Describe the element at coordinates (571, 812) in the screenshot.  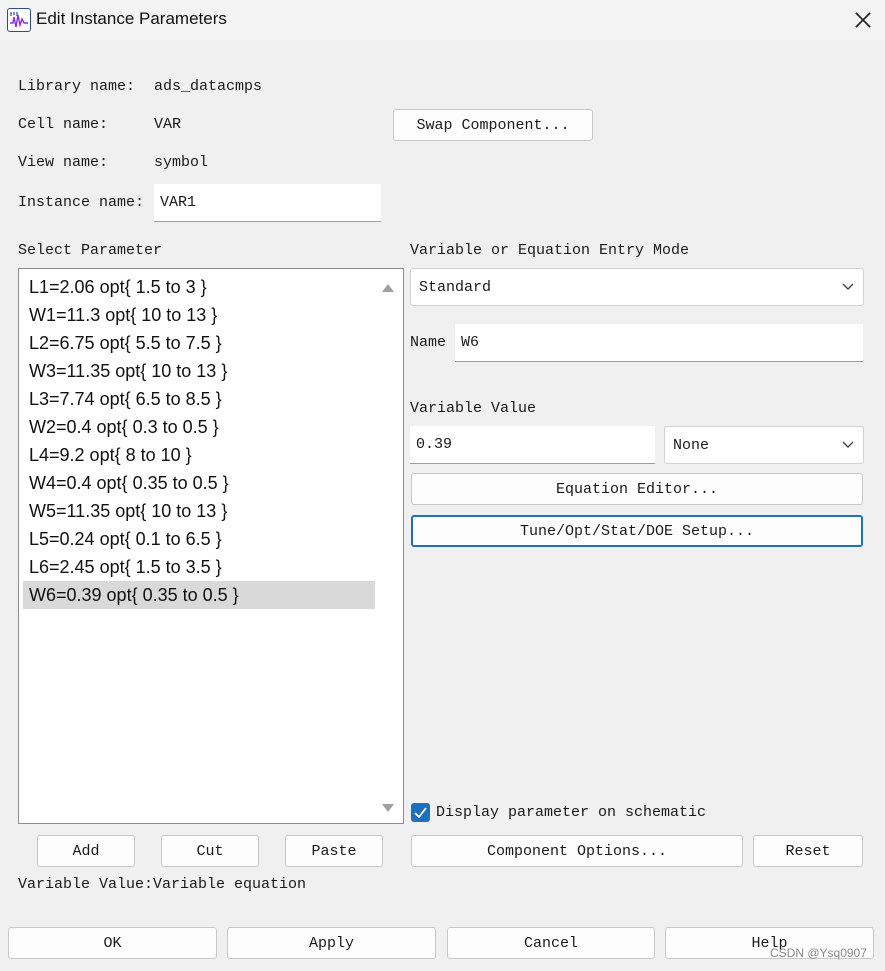
I see `display-parameter-label: Display parameter on schematic` at that location.